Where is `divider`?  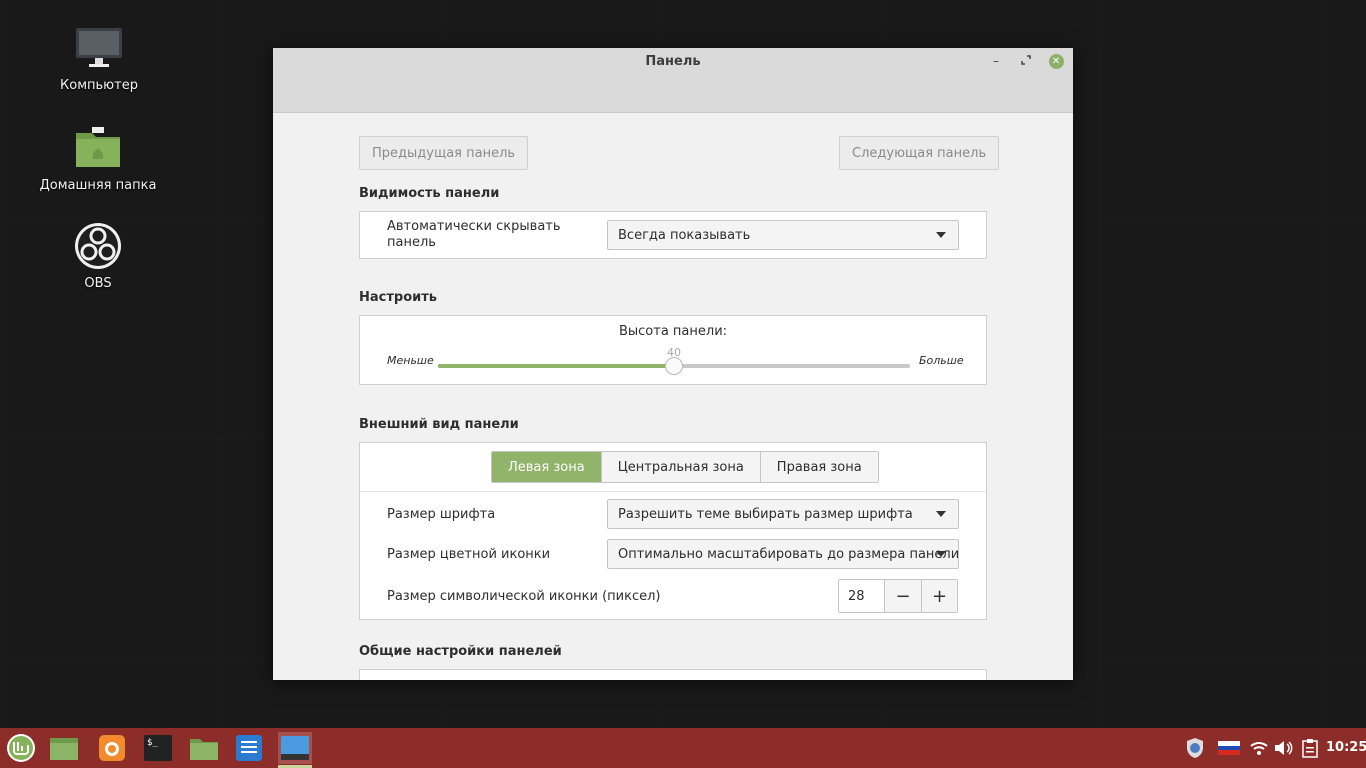 divider is located at coordinates (673, 491).